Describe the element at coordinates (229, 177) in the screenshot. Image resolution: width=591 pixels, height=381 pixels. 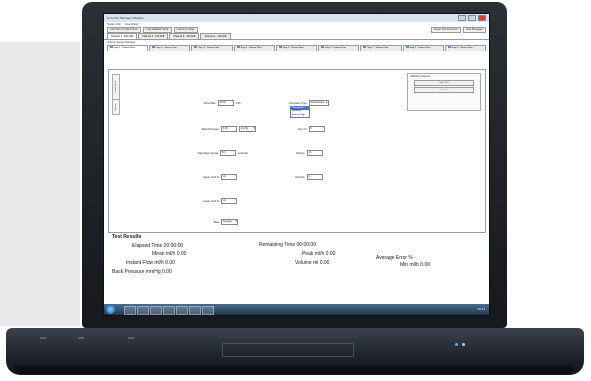
I see `upper-limit-input: 10` at that location.